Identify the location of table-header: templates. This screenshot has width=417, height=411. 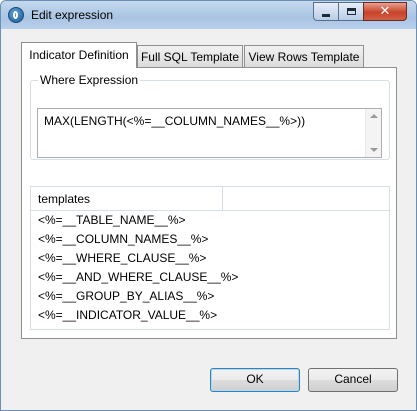
(210, 199).